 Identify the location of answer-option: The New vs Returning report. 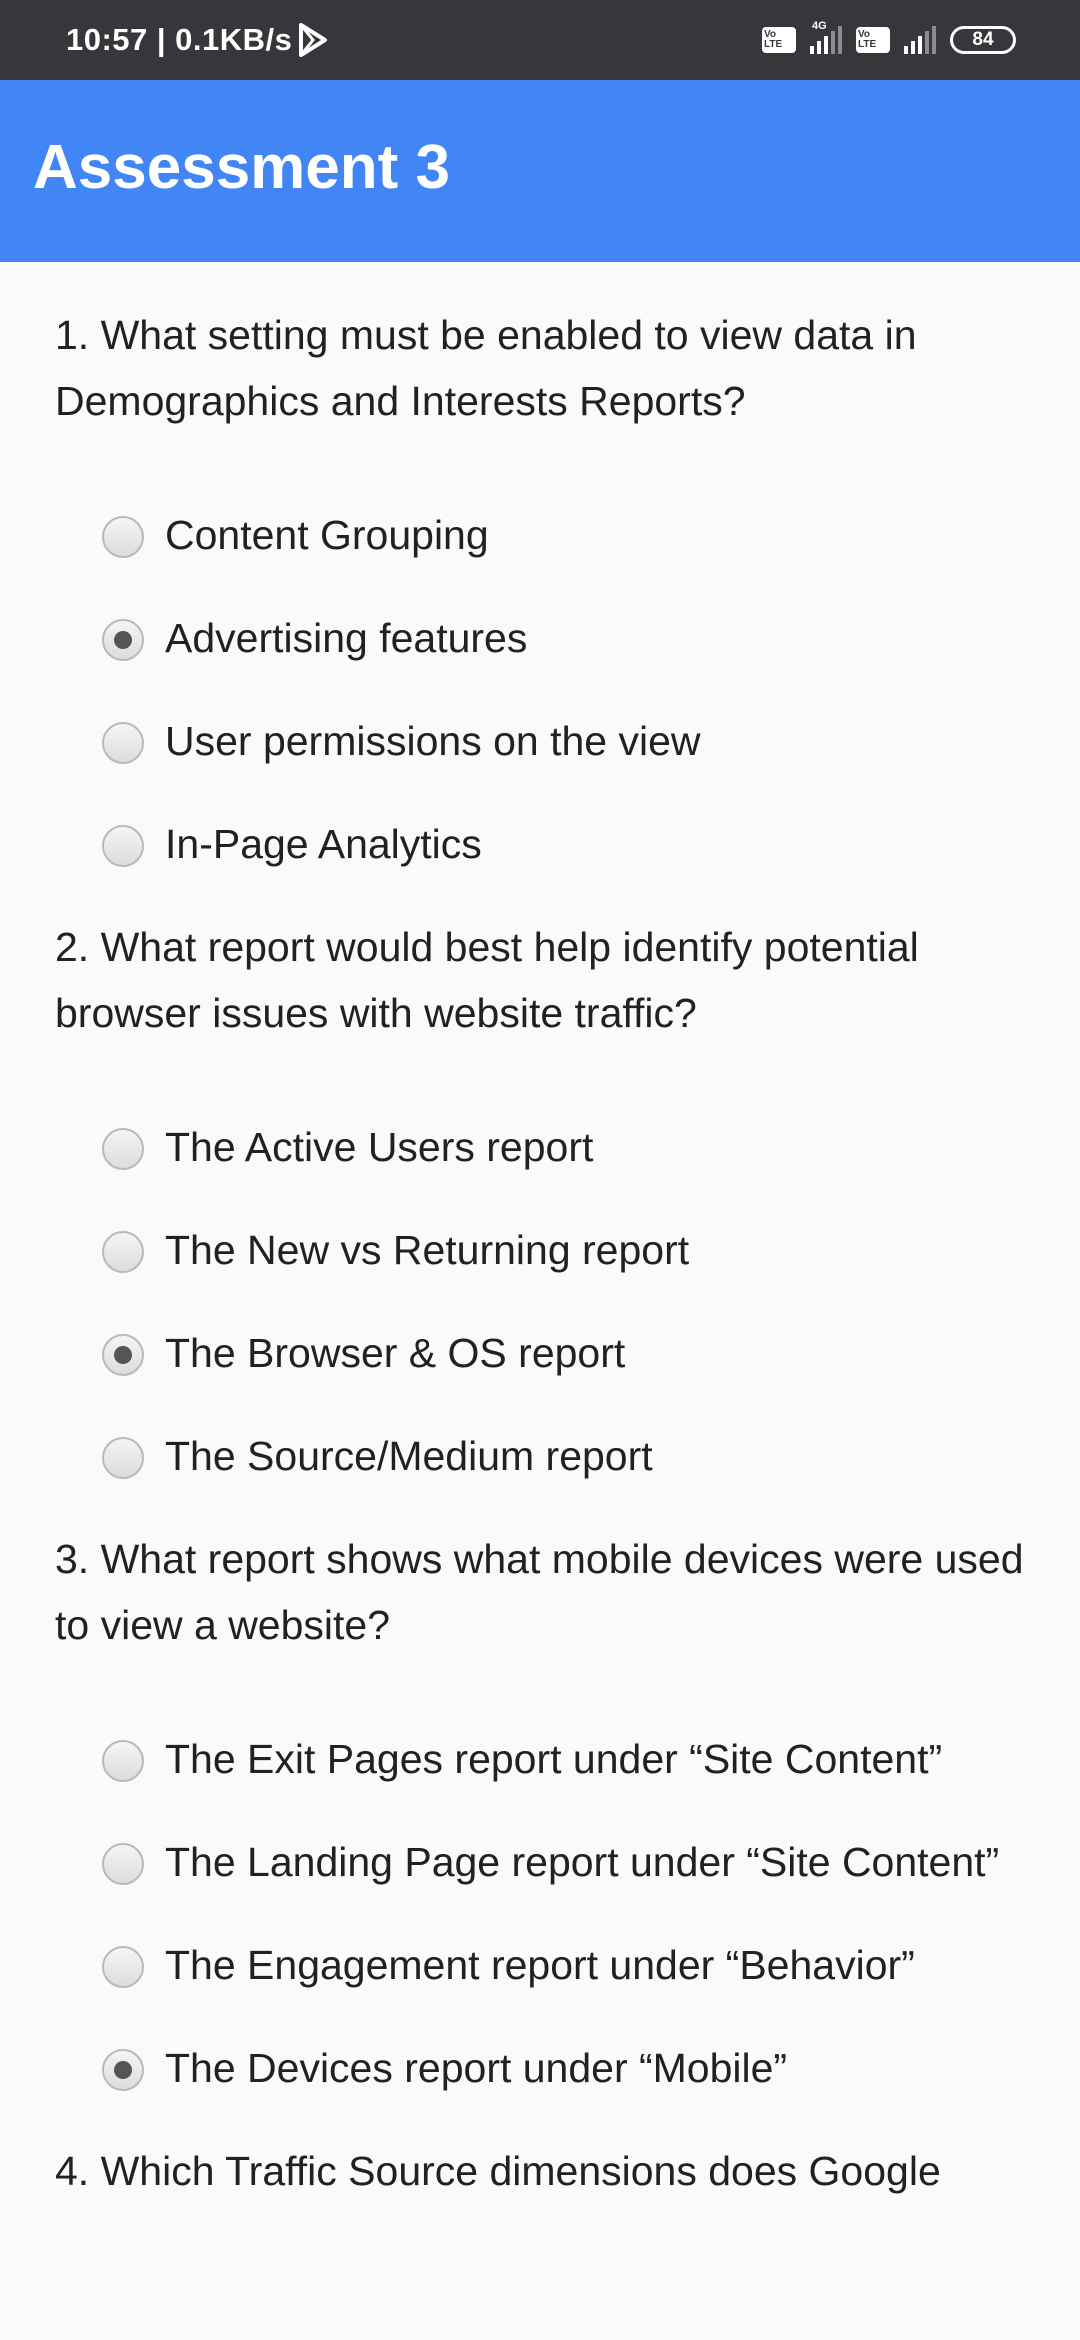
(540, 1250).